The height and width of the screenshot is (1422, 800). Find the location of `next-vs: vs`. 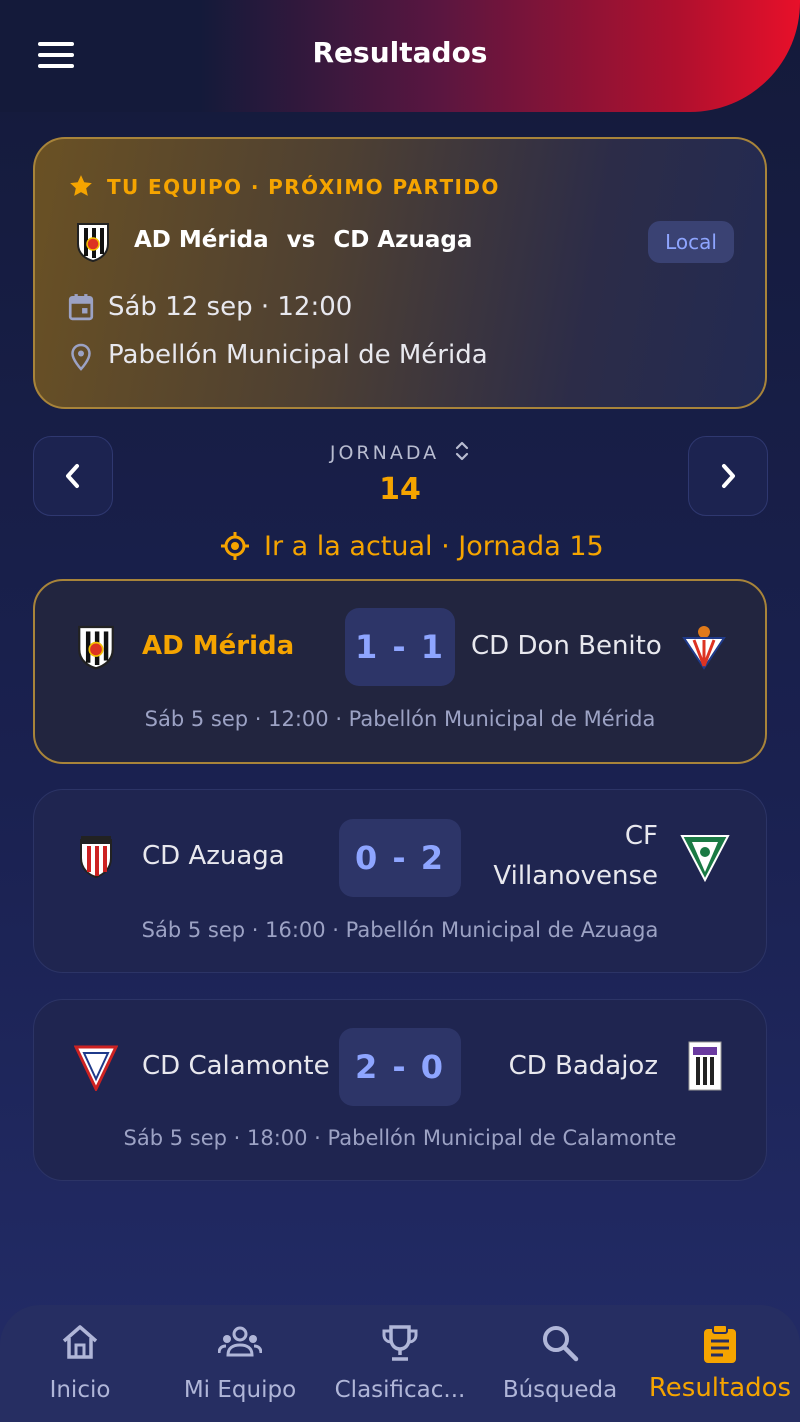

next-vs: vs is located at coordinates (301, 240).